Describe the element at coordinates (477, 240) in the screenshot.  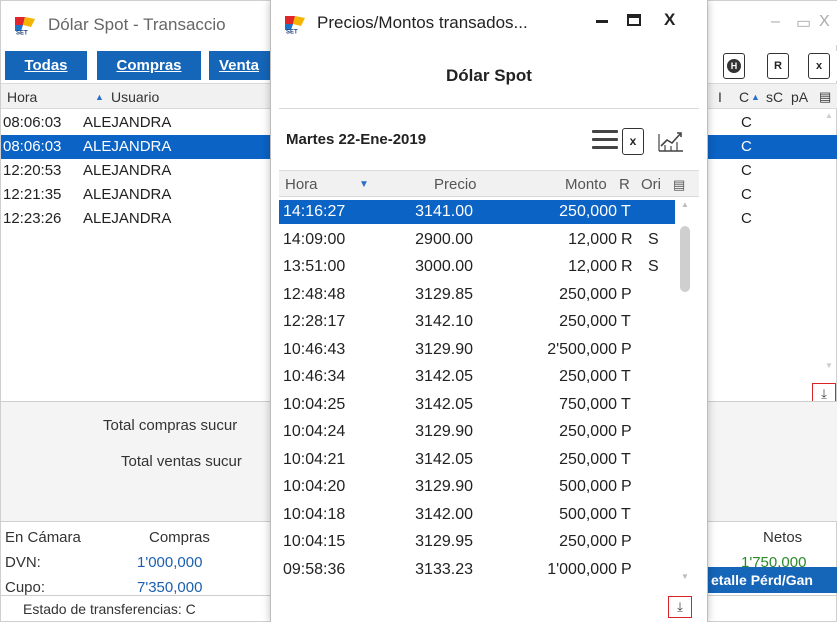
I see `table-row: 14:09:00 2900.00 12,000 R S` at that location.